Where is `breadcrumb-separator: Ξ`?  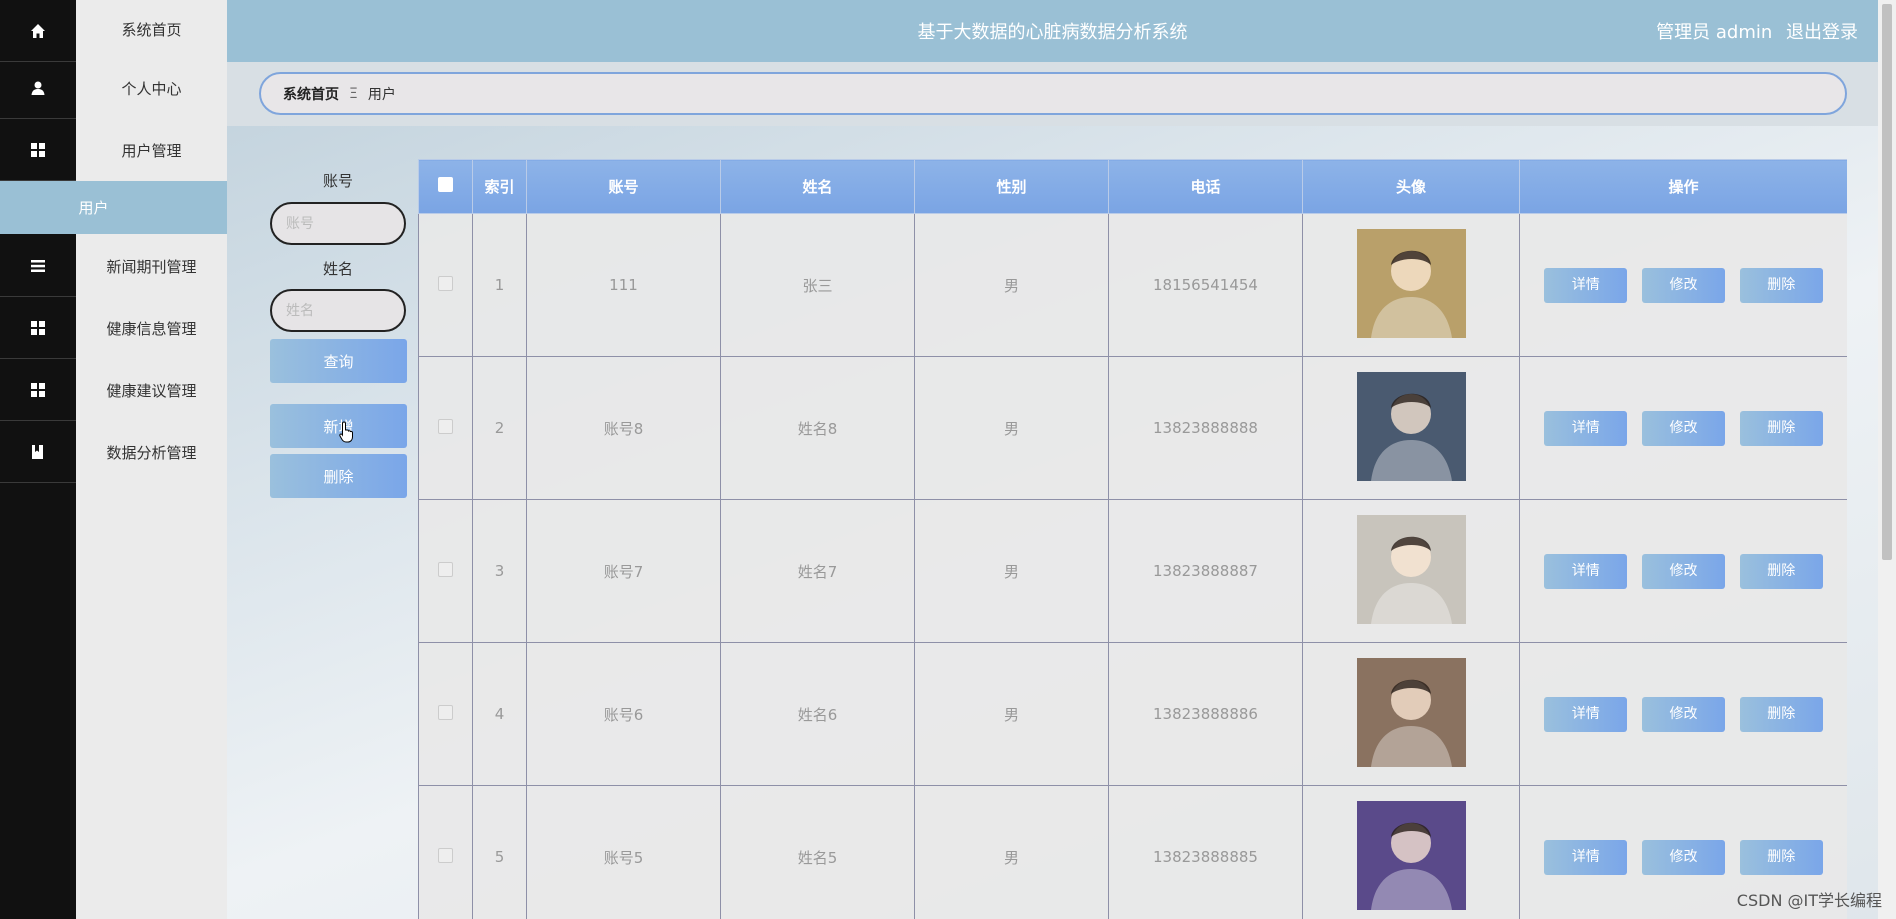
breadcrumb-separator: Ξ is located at coordinates (353, 93).